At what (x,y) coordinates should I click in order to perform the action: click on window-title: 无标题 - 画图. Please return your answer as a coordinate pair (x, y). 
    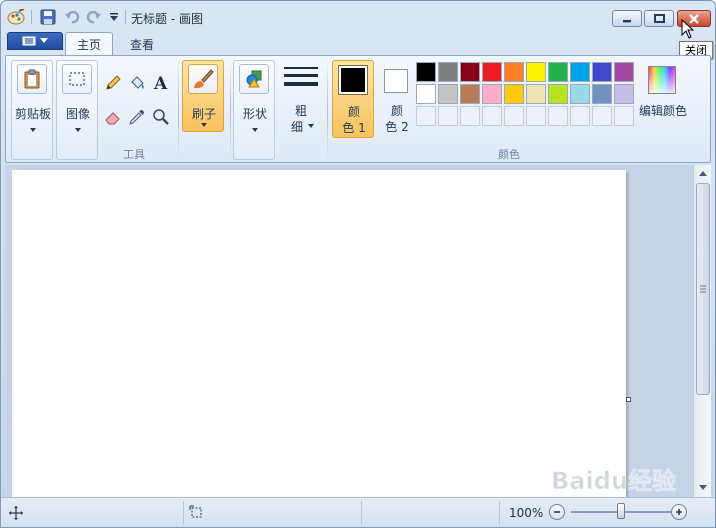
    Looking at the image, I should click on (167, 19).